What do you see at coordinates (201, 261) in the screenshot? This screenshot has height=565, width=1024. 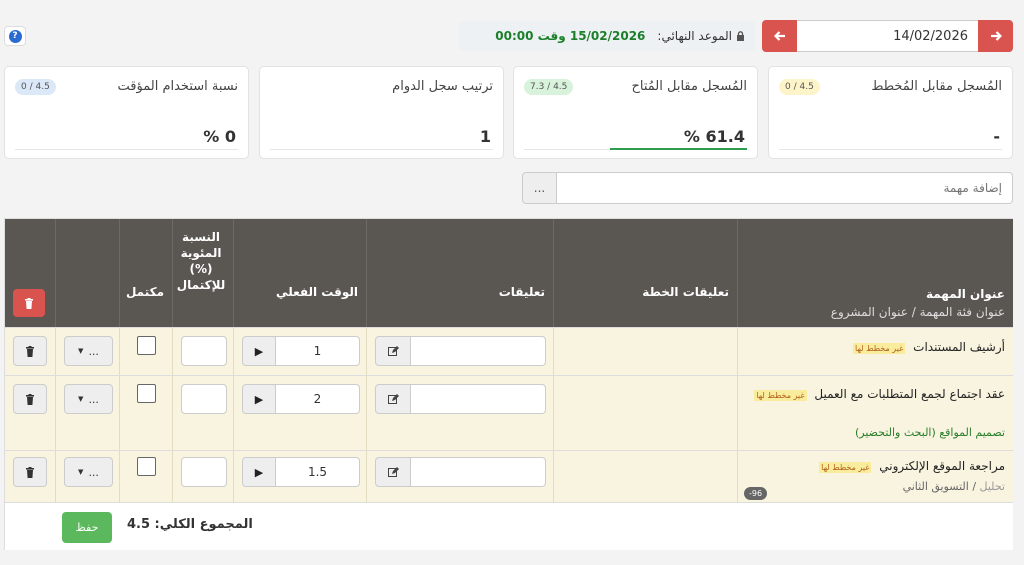 I see `header-percent-label: النسبة المئوية (%) للإكتمال` at bounding box center [201, 261].